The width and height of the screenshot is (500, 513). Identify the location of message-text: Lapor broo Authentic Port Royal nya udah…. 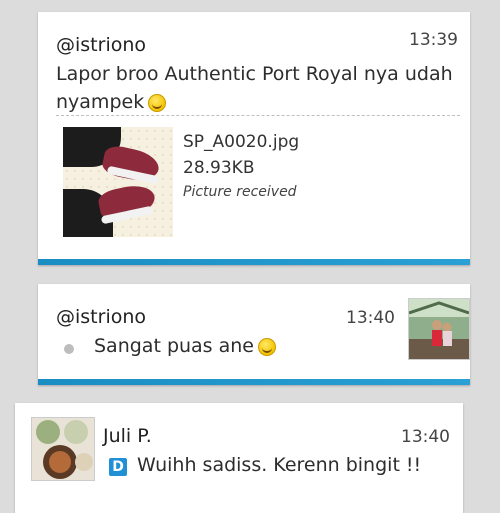
(256, 88).